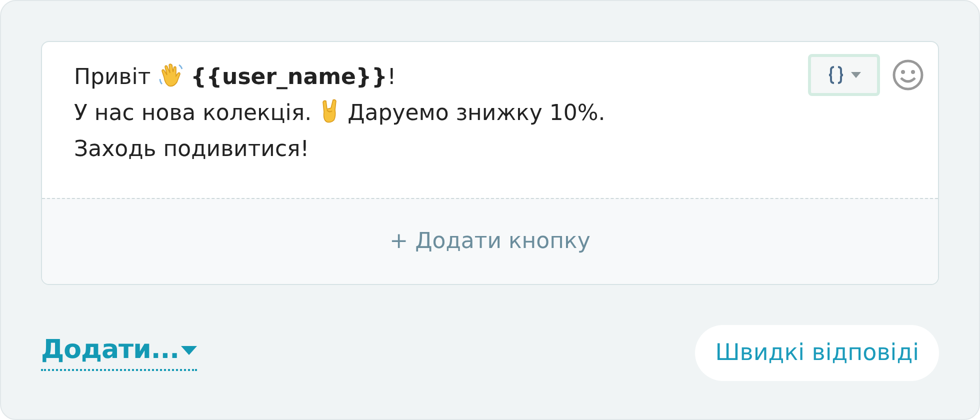 This screenshot has width=980, height=420. Describe the element at coordinates (293, 77) in the screenshot. I see `message-text: {{user_name}}!` at that location.